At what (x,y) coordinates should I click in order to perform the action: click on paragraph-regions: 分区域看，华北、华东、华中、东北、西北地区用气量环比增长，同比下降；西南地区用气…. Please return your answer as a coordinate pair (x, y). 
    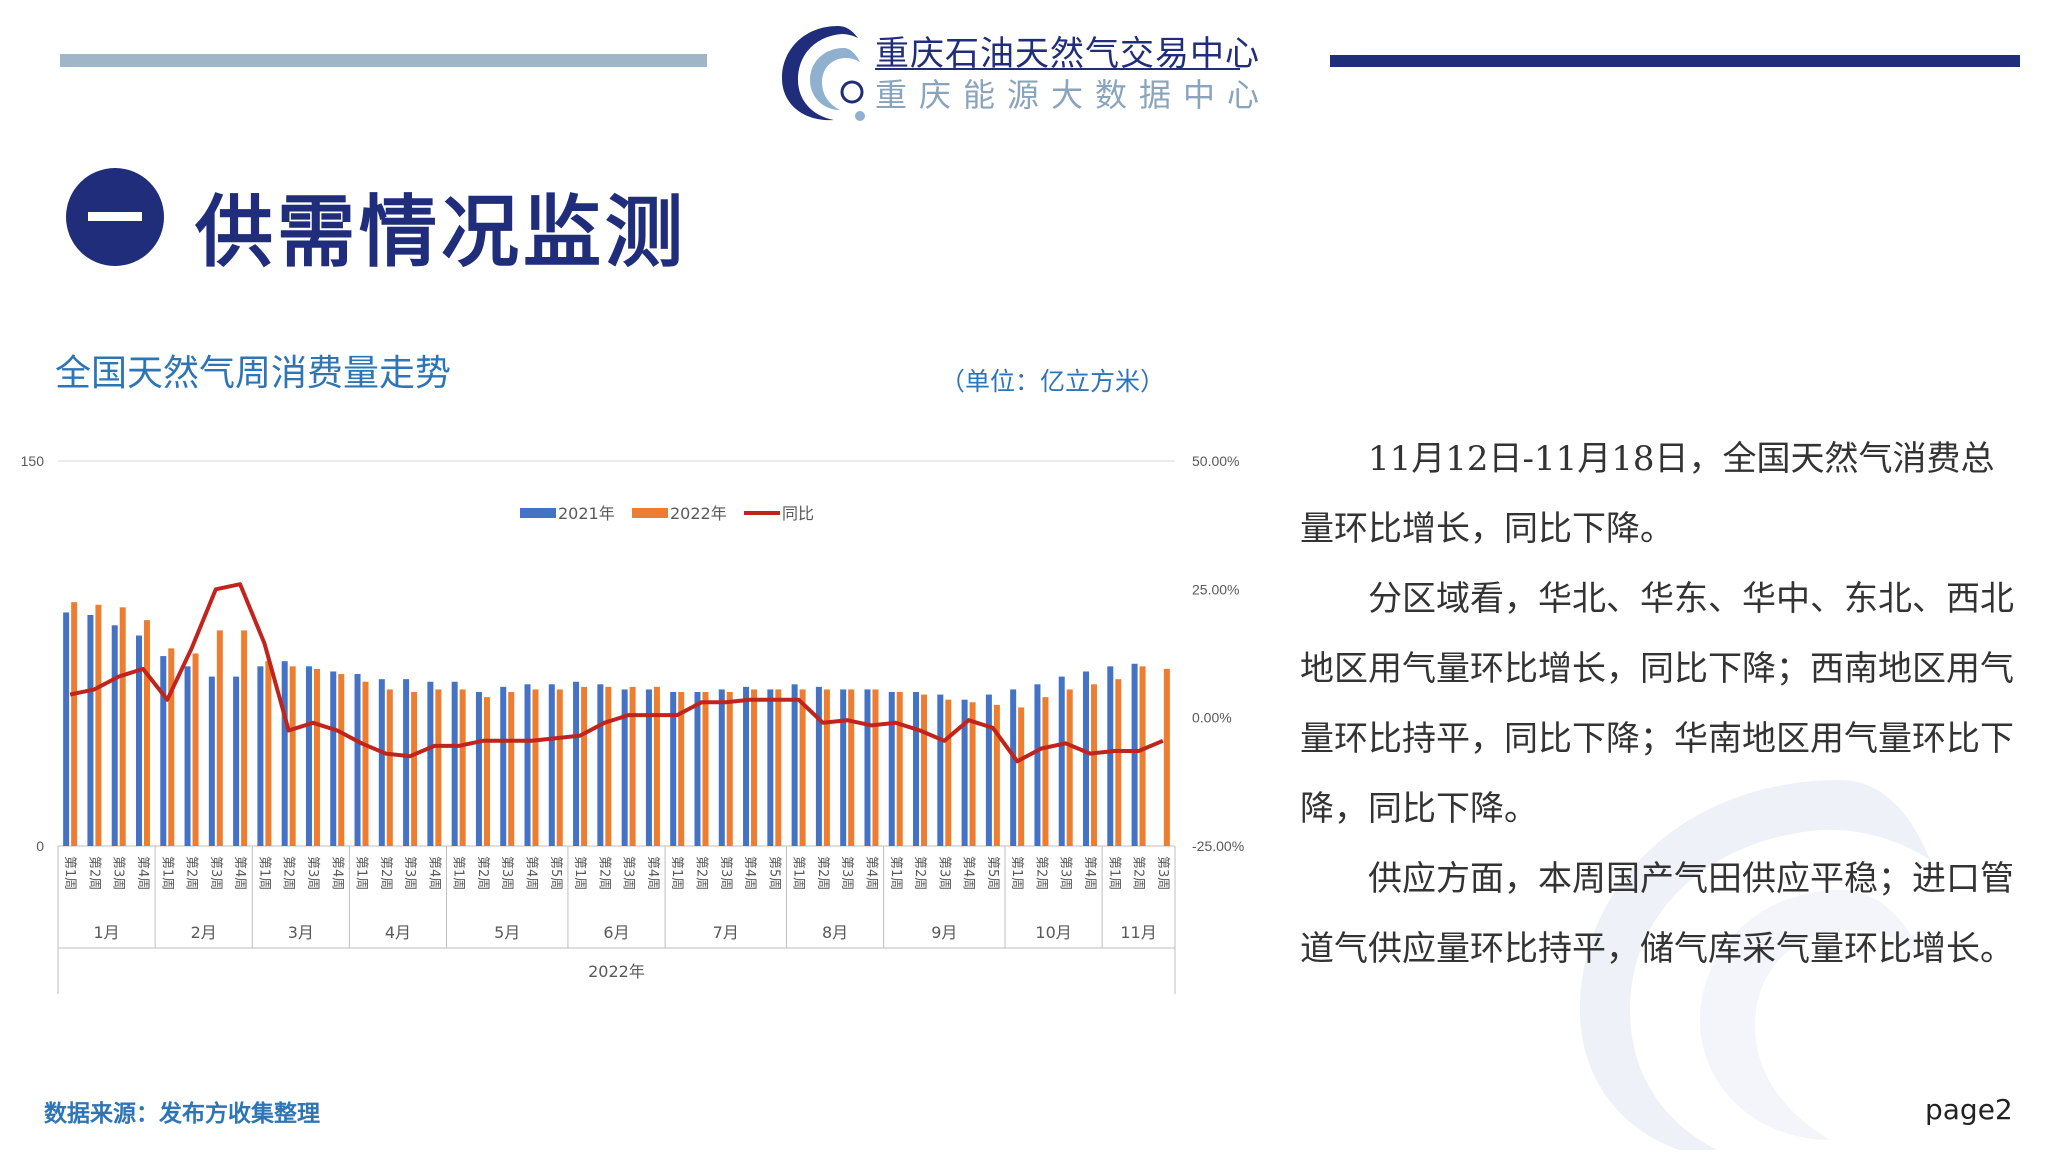
    Looking at the image, I should click on (1657, 704).